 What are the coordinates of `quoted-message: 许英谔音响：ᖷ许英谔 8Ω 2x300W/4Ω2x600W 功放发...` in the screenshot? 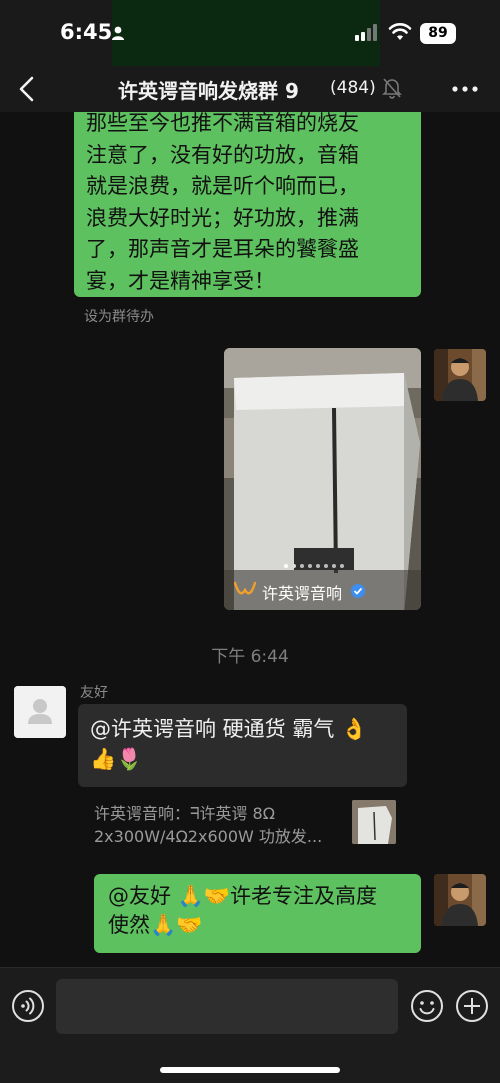 It's located at (242, 822).